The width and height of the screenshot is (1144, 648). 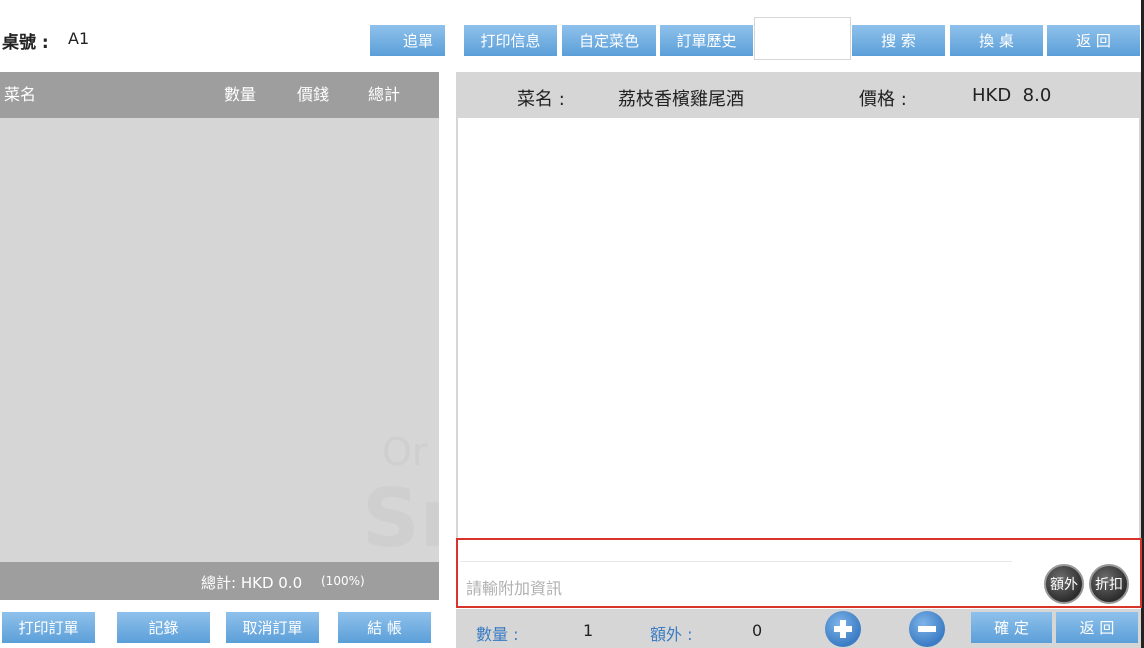 What do you see at coordinates (79, 38) in the screenshot?
I see `table-number-value: A1` at bounding box center [79, 38].